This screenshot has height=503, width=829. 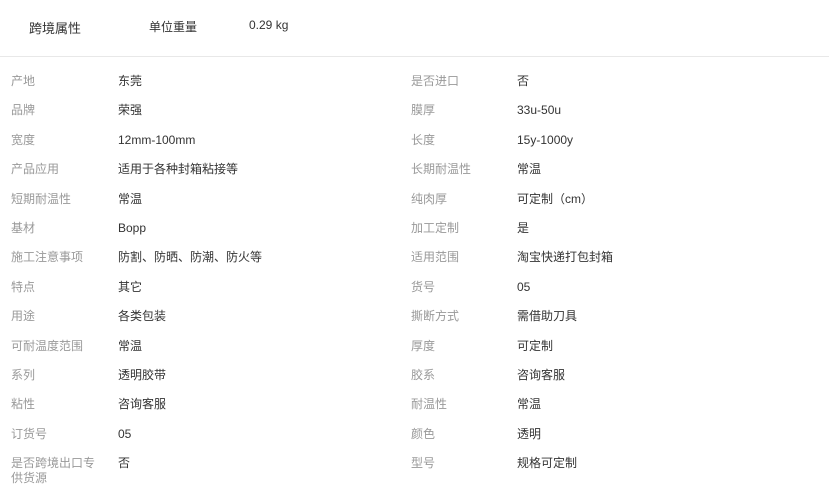 I want to click on attribute-label: 宽度, so click(x=23, y=139).